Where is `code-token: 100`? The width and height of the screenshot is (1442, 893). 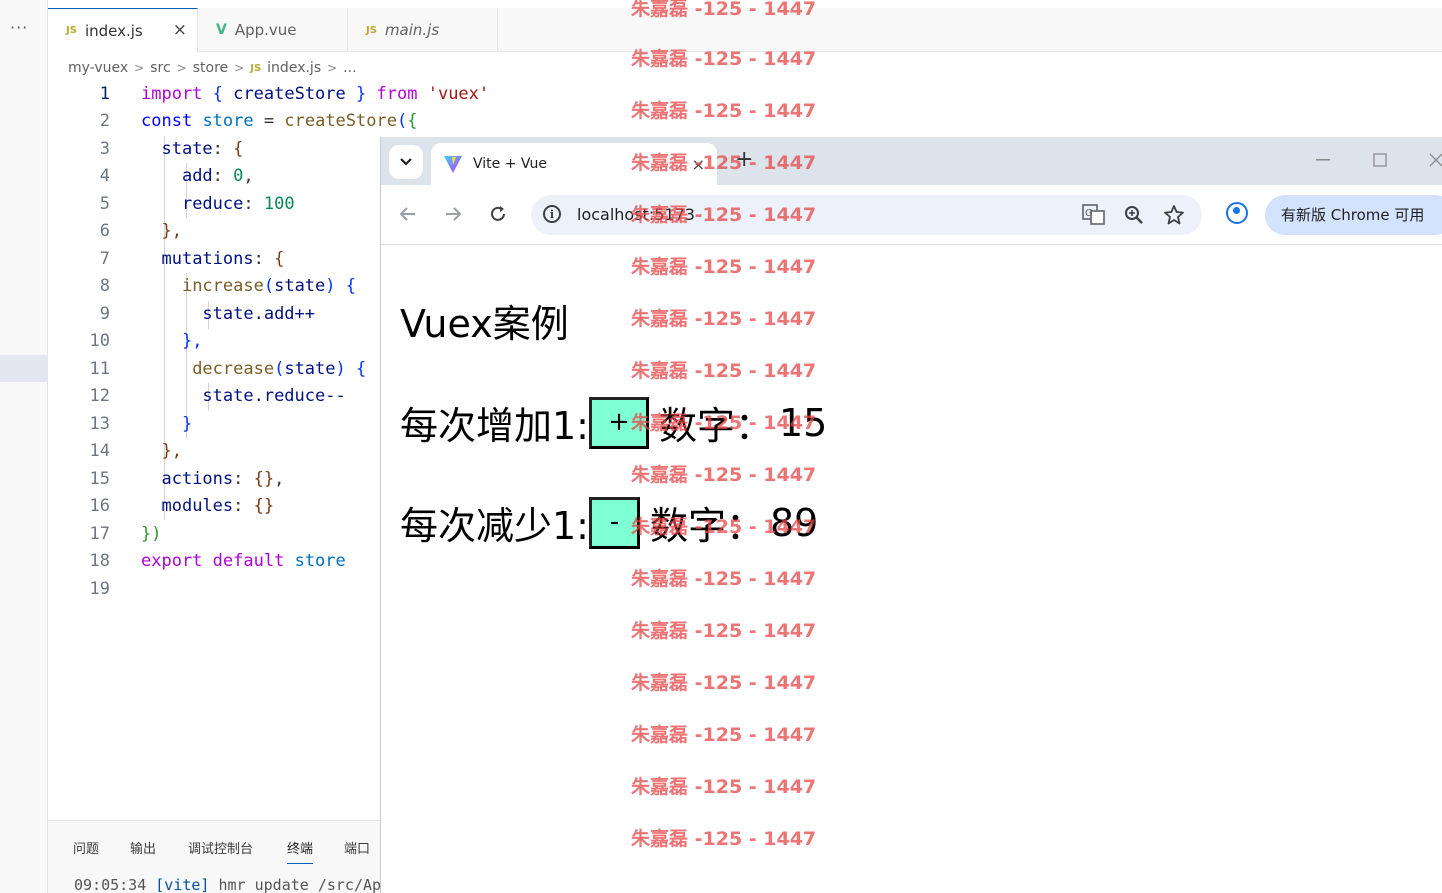 code-token: 100 is located at coordinates (279, 203).